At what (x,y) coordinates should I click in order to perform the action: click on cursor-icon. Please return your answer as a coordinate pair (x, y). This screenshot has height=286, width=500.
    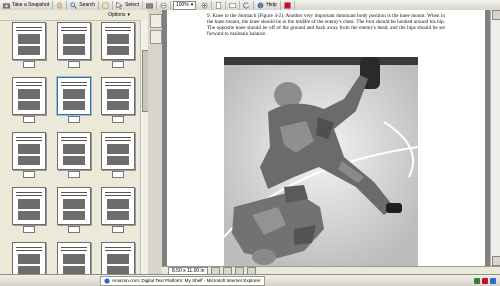
    Looking at the image, I should click on (119, 5).